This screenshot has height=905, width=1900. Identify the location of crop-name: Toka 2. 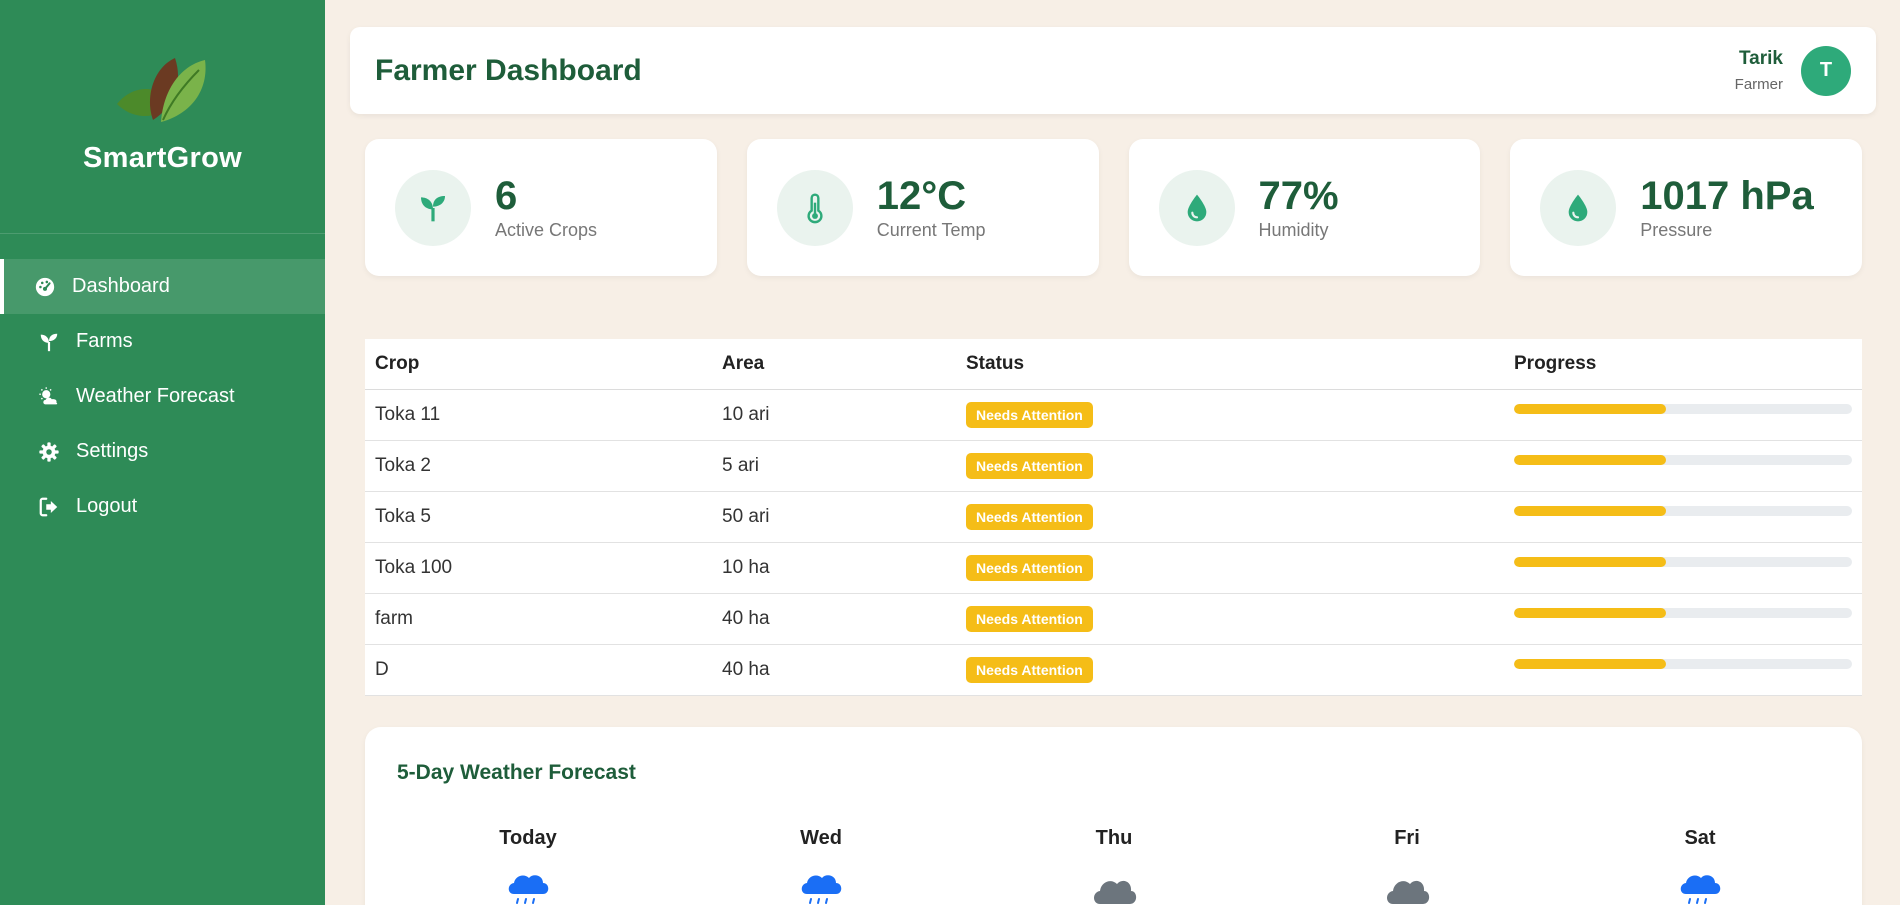
(538, 466).